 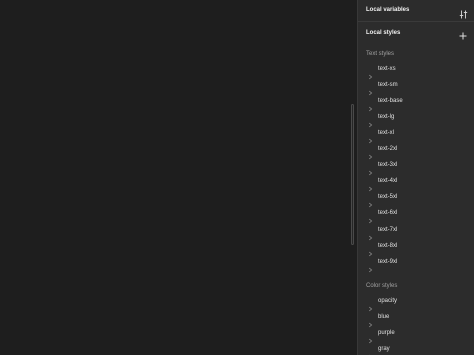 What do you see at coordinates (416, 319) in the screenshot?
I see `style-item: blue` at bounding box center [416, 319].